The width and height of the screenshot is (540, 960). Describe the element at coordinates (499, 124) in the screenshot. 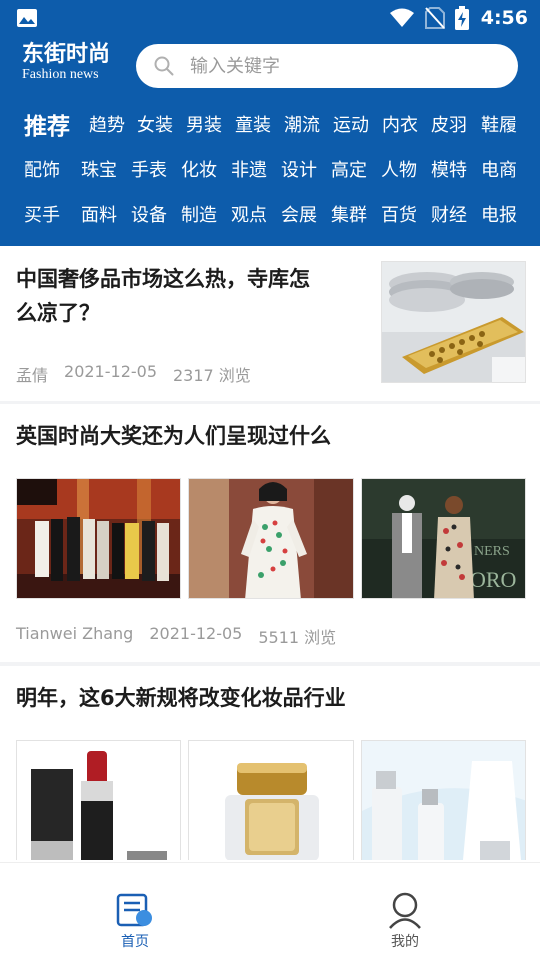

I see `category-item: 鞋履` at that location.